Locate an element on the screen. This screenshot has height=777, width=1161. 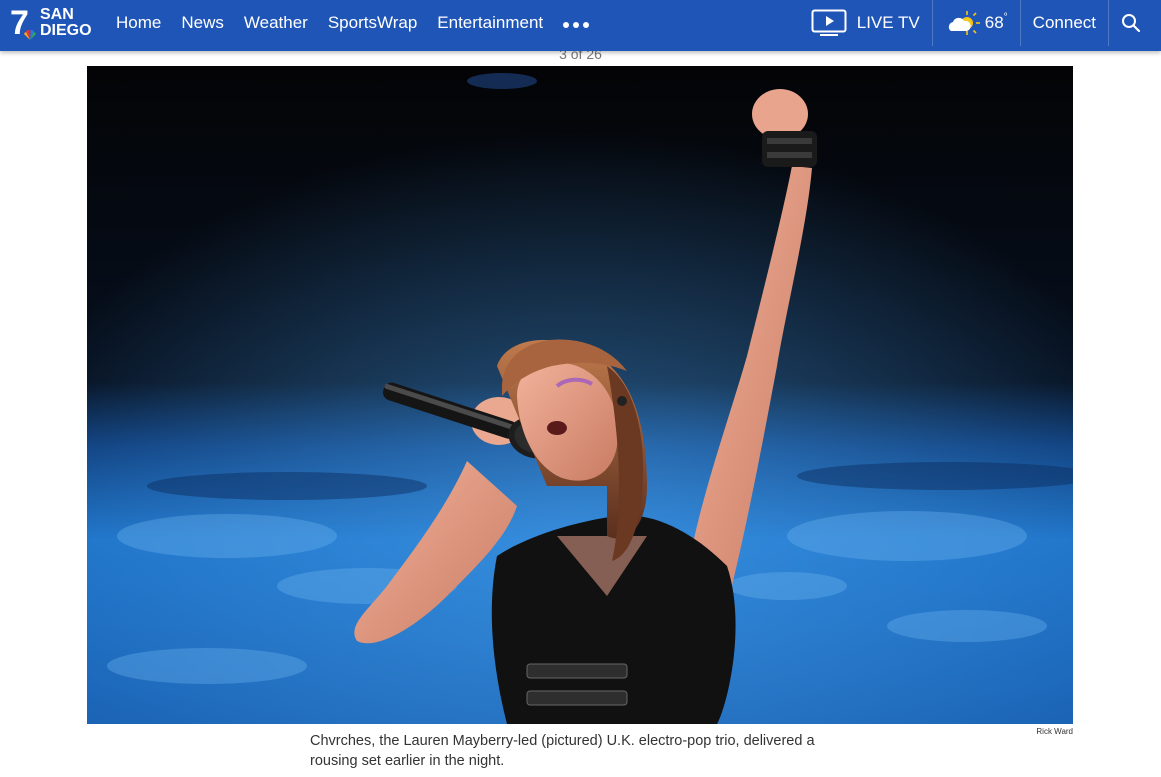
live-tv-button: LIVE TV is located at coordinates (871, 23).